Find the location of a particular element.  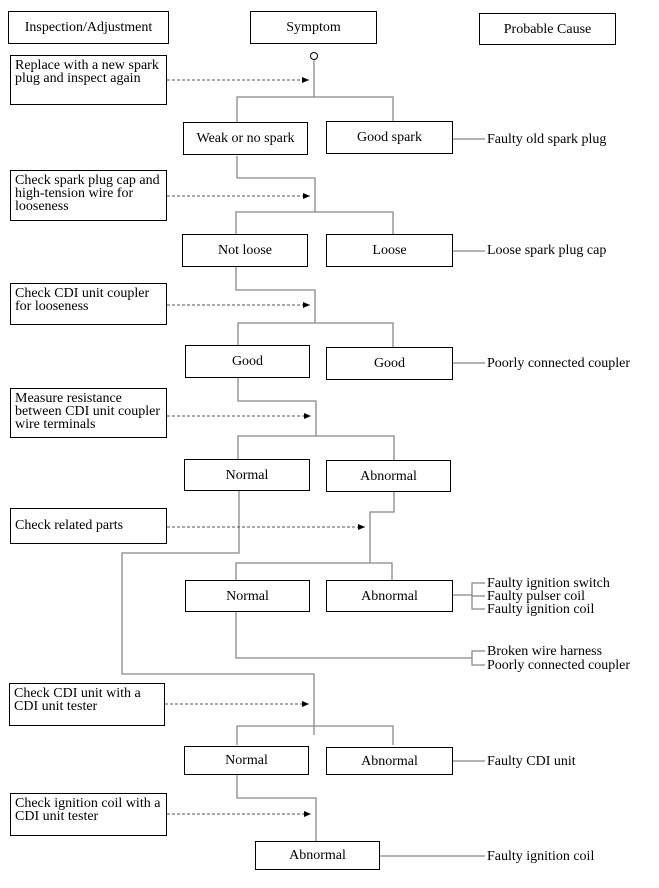

symptom-label: Loose is located at coordinates (389, 250).